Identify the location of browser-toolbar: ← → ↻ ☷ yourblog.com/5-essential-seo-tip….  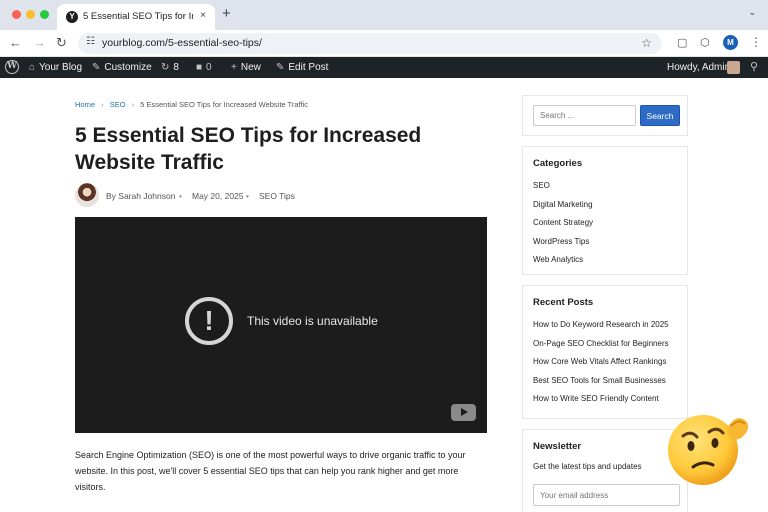
(384, 43).